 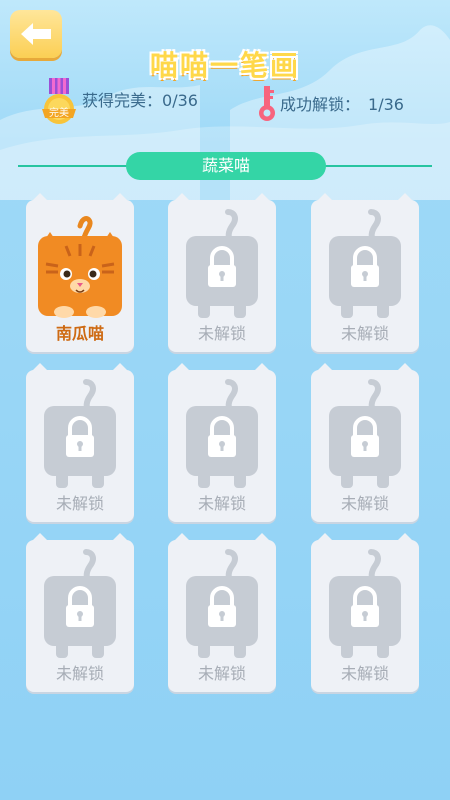 What do you see at coordinates (79, 333) in the screenshot?
I see `level-label: 南瓜喵` at bounding box center [79, 333].